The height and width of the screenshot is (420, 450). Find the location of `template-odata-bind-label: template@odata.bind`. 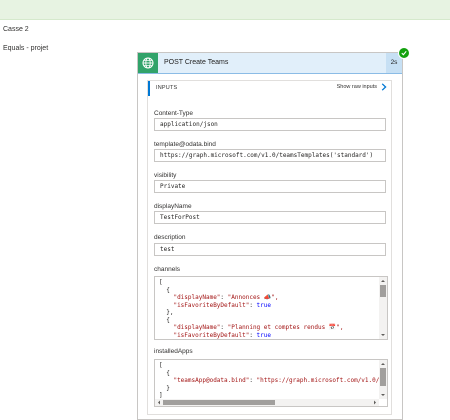

template-odata-bind-label: template@odata.bind is located at coordinates (185, 144).